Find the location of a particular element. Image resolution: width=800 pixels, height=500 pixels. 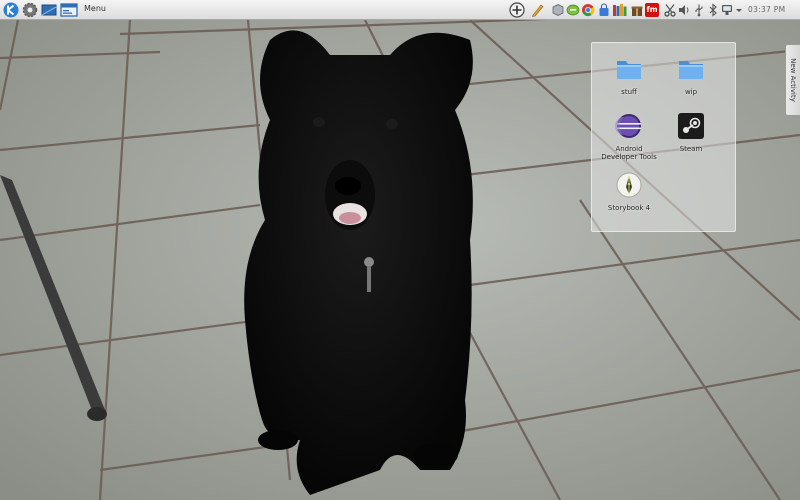

gift-icon is located at coordinates (637, 10).